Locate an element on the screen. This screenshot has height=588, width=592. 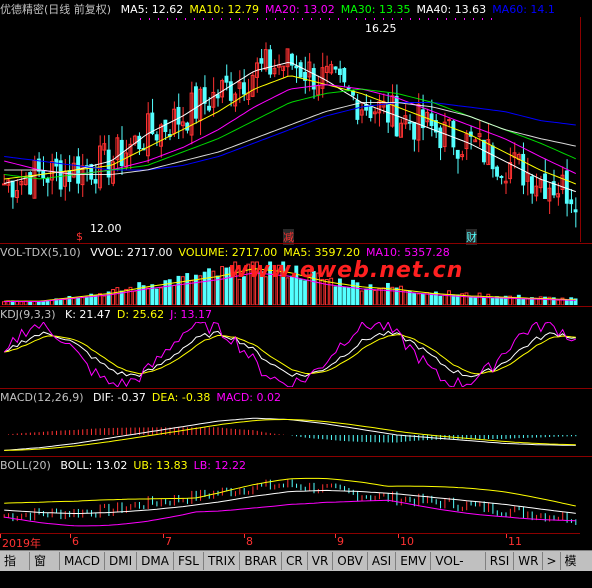
tab-emv: EMV is located at coordinates (414, 561).